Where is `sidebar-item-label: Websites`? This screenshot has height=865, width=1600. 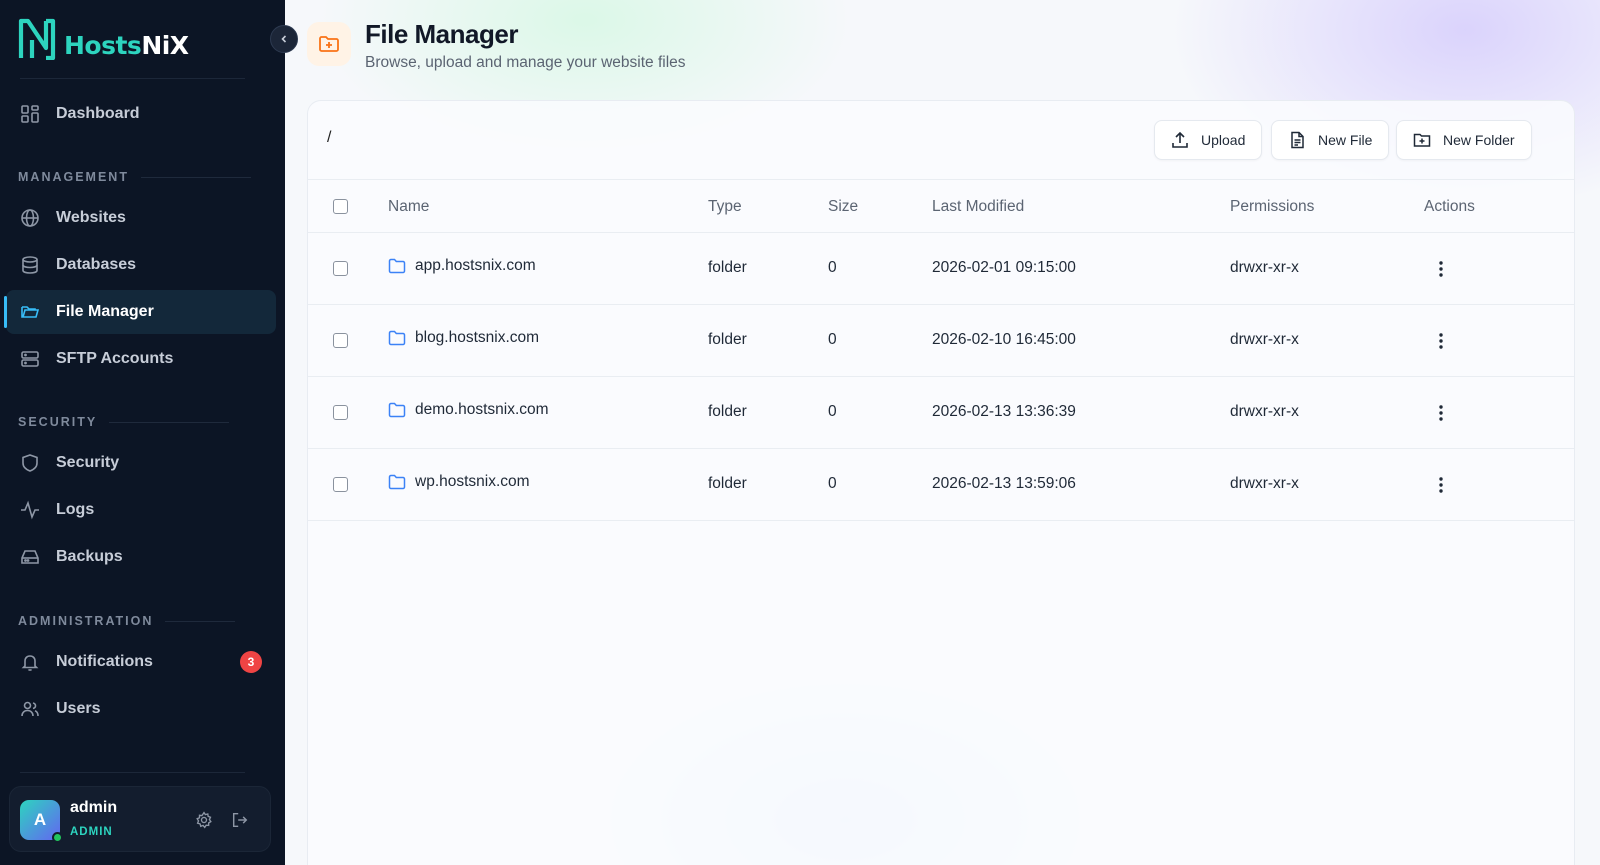
sidebar-item-label: Websites is located at coordinates (91, 217).